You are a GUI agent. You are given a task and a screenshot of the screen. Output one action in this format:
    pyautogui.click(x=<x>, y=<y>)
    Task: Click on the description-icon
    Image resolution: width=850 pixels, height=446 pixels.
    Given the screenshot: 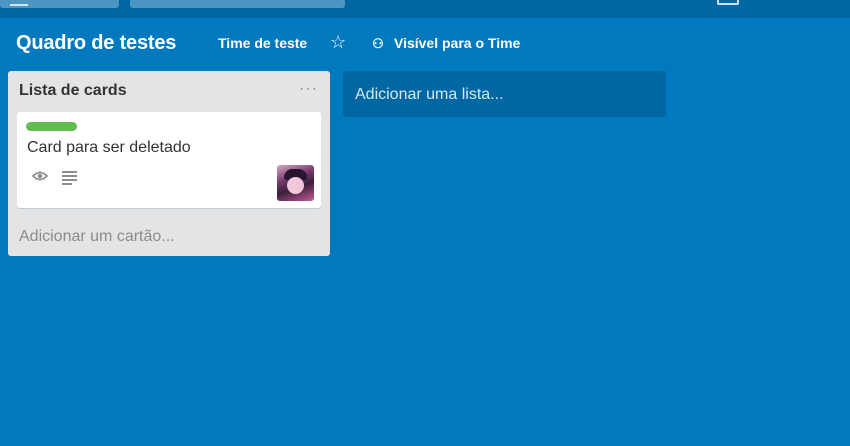 What is the action you would take?
    pyautogui.click(x=69, y=178)
    